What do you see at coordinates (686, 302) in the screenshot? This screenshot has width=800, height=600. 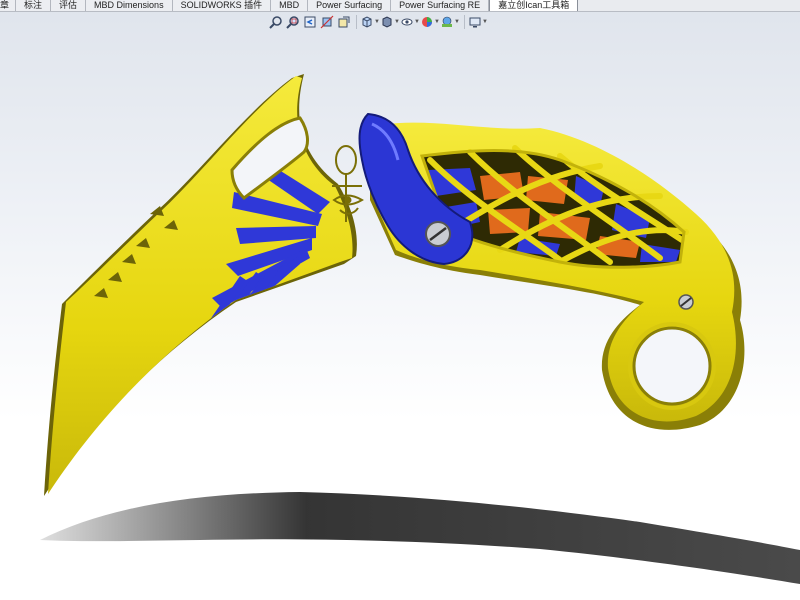 I see `ring-screw` at bounding box center [686, 302].